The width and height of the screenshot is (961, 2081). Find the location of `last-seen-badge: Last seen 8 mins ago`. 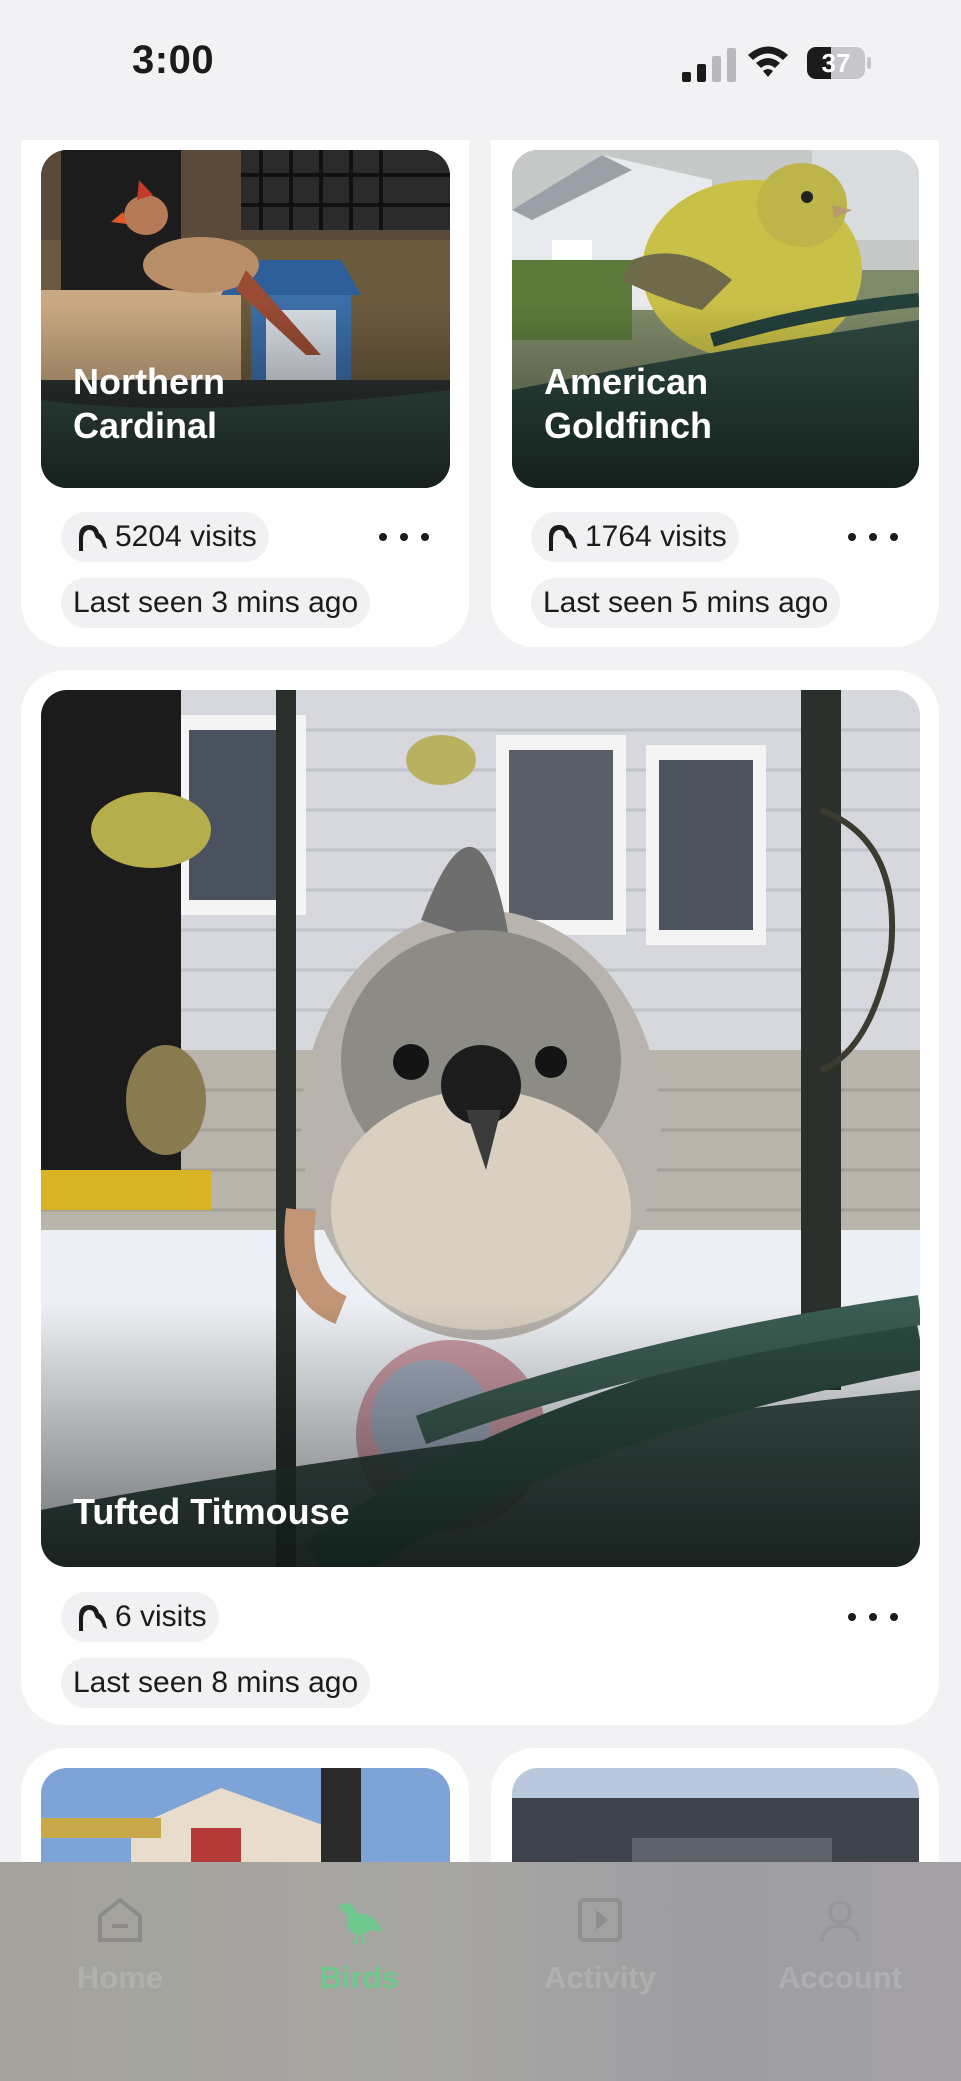

last-seen-badge: Last seen 8 mins ago is located at coordinates (216, 1683).